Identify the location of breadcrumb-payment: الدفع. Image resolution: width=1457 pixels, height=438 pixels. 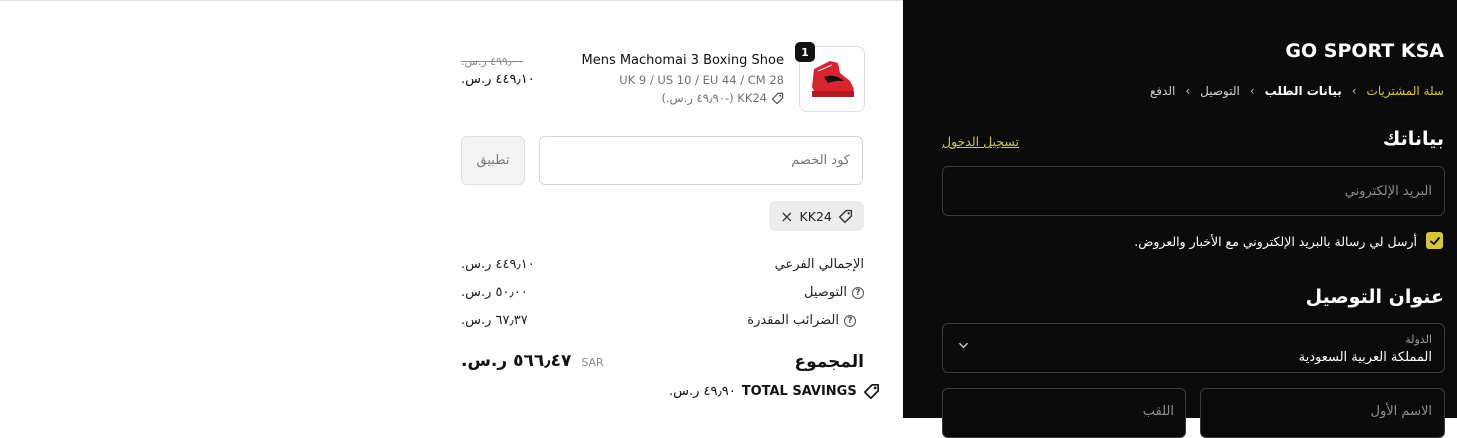
(1162, 91).